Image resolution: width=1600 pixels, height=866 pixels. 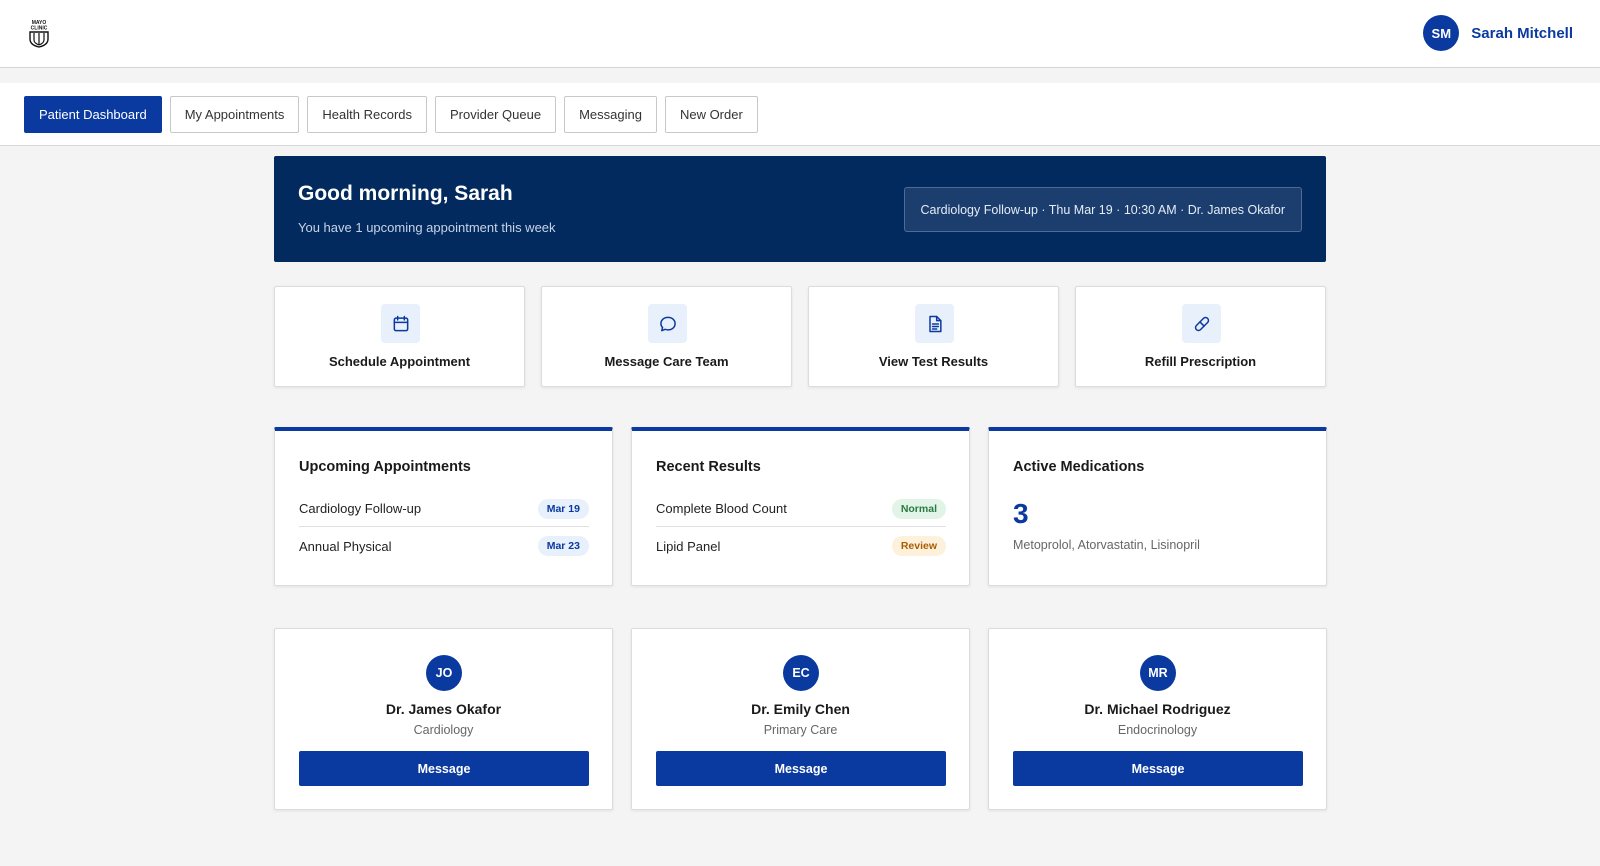 What do you see at coordinates (1106, 545) in the screenshot?
I see `medication-list: Metoprolol, Atorvastatin, Lisinopril` at bounding box center [1106, 545].